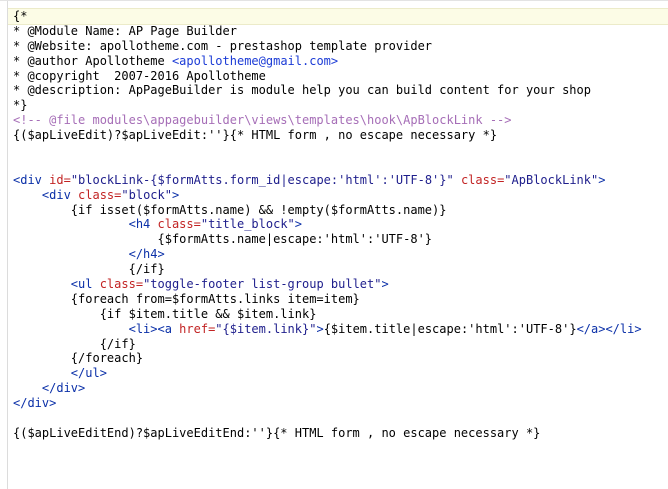 The height and width of the screenshot is (489, 668). What do you see at coordinates (125, 30) in the screenshot?
I see `code-token: * @Module Name: AP Page Builder` at bounding box center [125, 30].